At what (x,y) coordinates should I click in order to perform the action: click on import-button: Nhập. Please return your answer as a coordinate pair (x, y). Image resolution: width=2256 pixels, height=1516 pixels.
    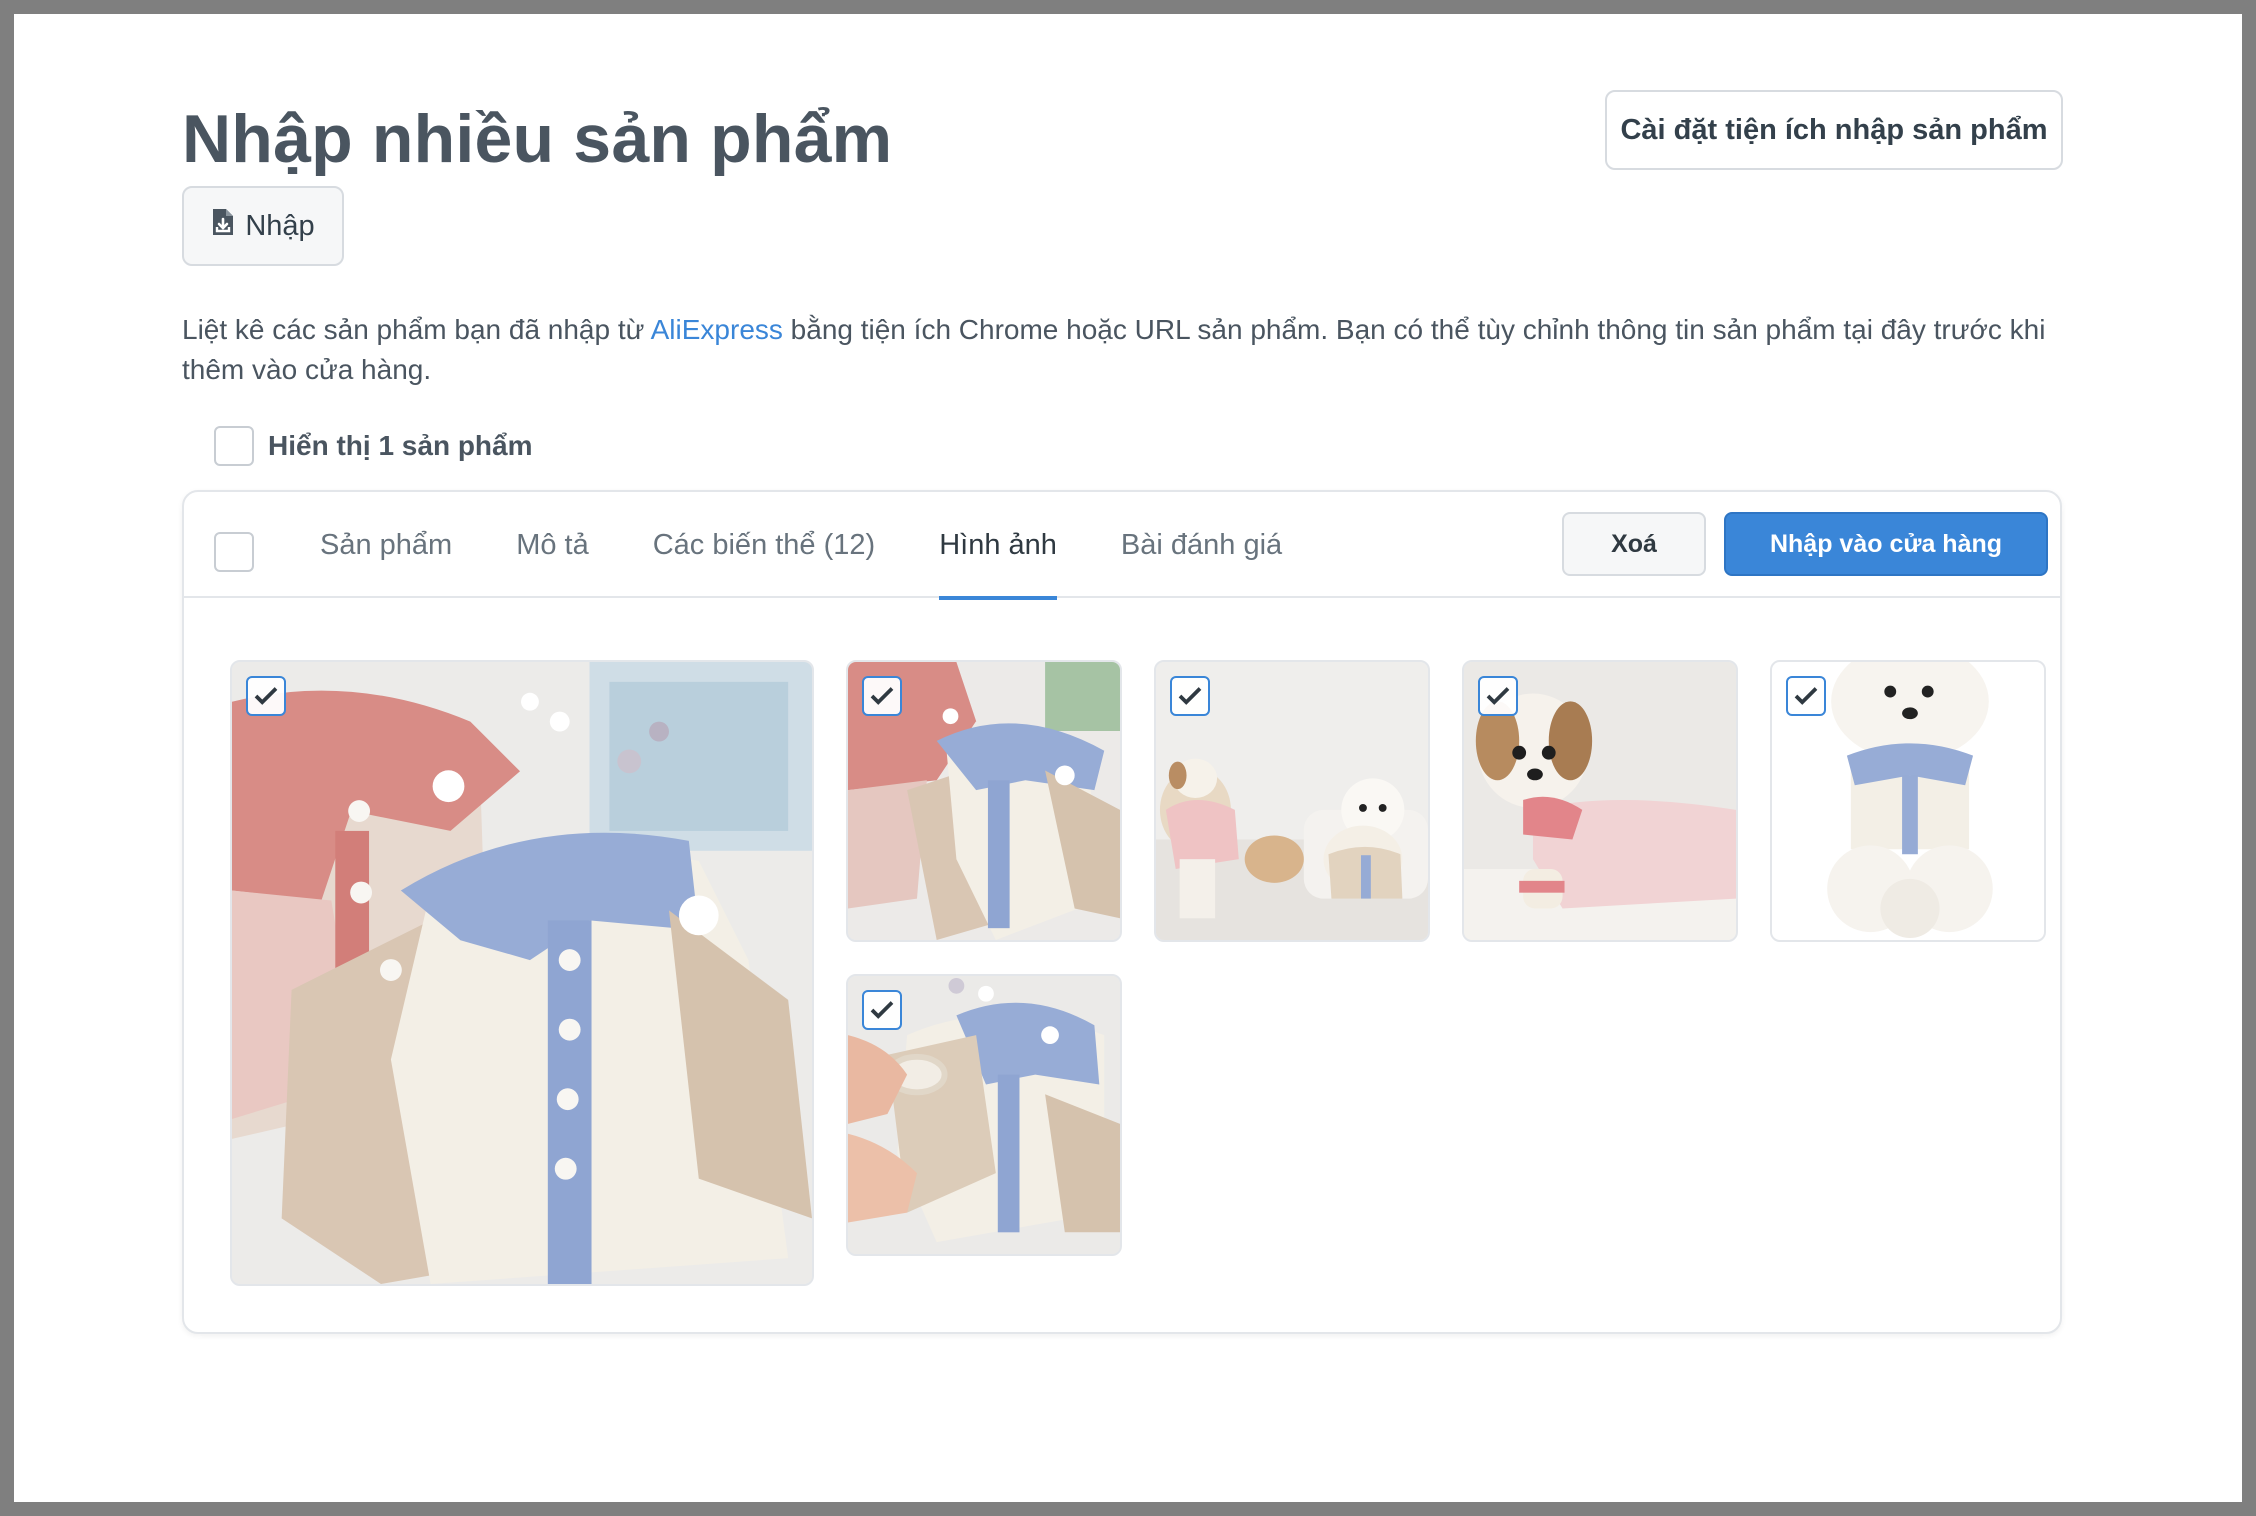
    Looking at the image, I should click on (263, 226).